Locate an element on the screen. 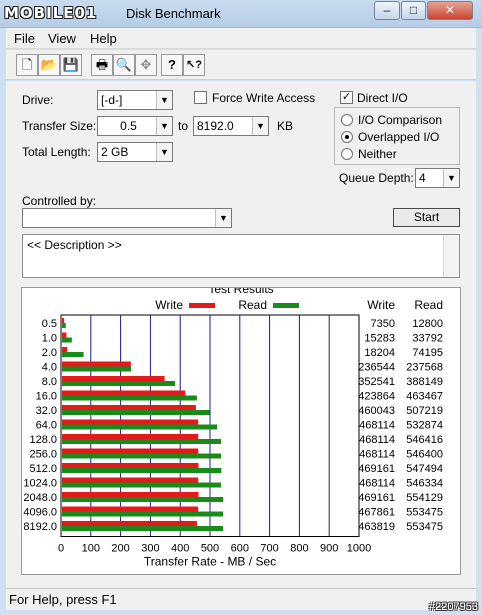 The image size is (482, 615). context-help-icon: ↖? is located at coordinates (194, 65).